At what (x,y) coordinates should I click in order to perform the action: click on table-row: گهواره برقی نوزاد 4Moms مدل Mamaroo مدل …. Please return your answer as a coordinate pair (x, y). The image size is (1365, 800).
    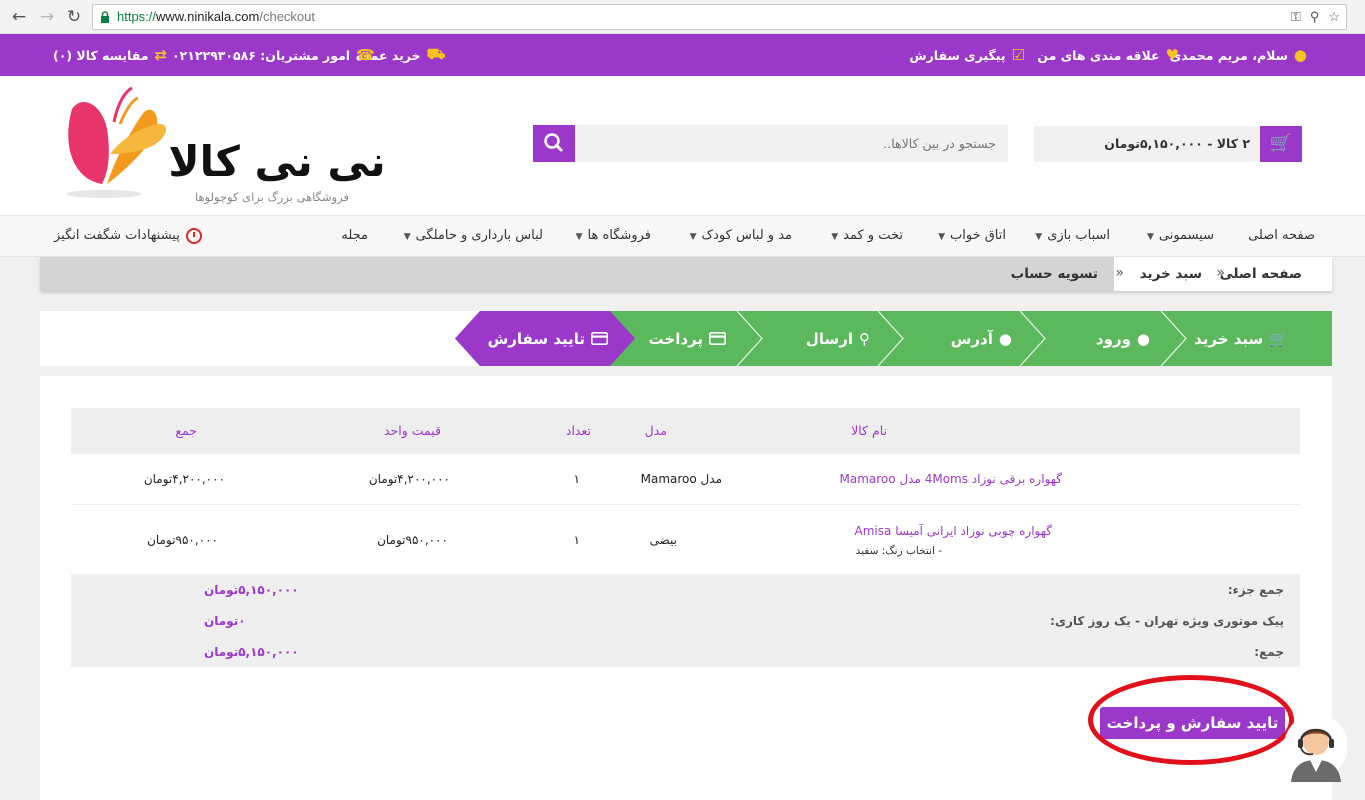
    Looking at the image, I should click on (685, 479).